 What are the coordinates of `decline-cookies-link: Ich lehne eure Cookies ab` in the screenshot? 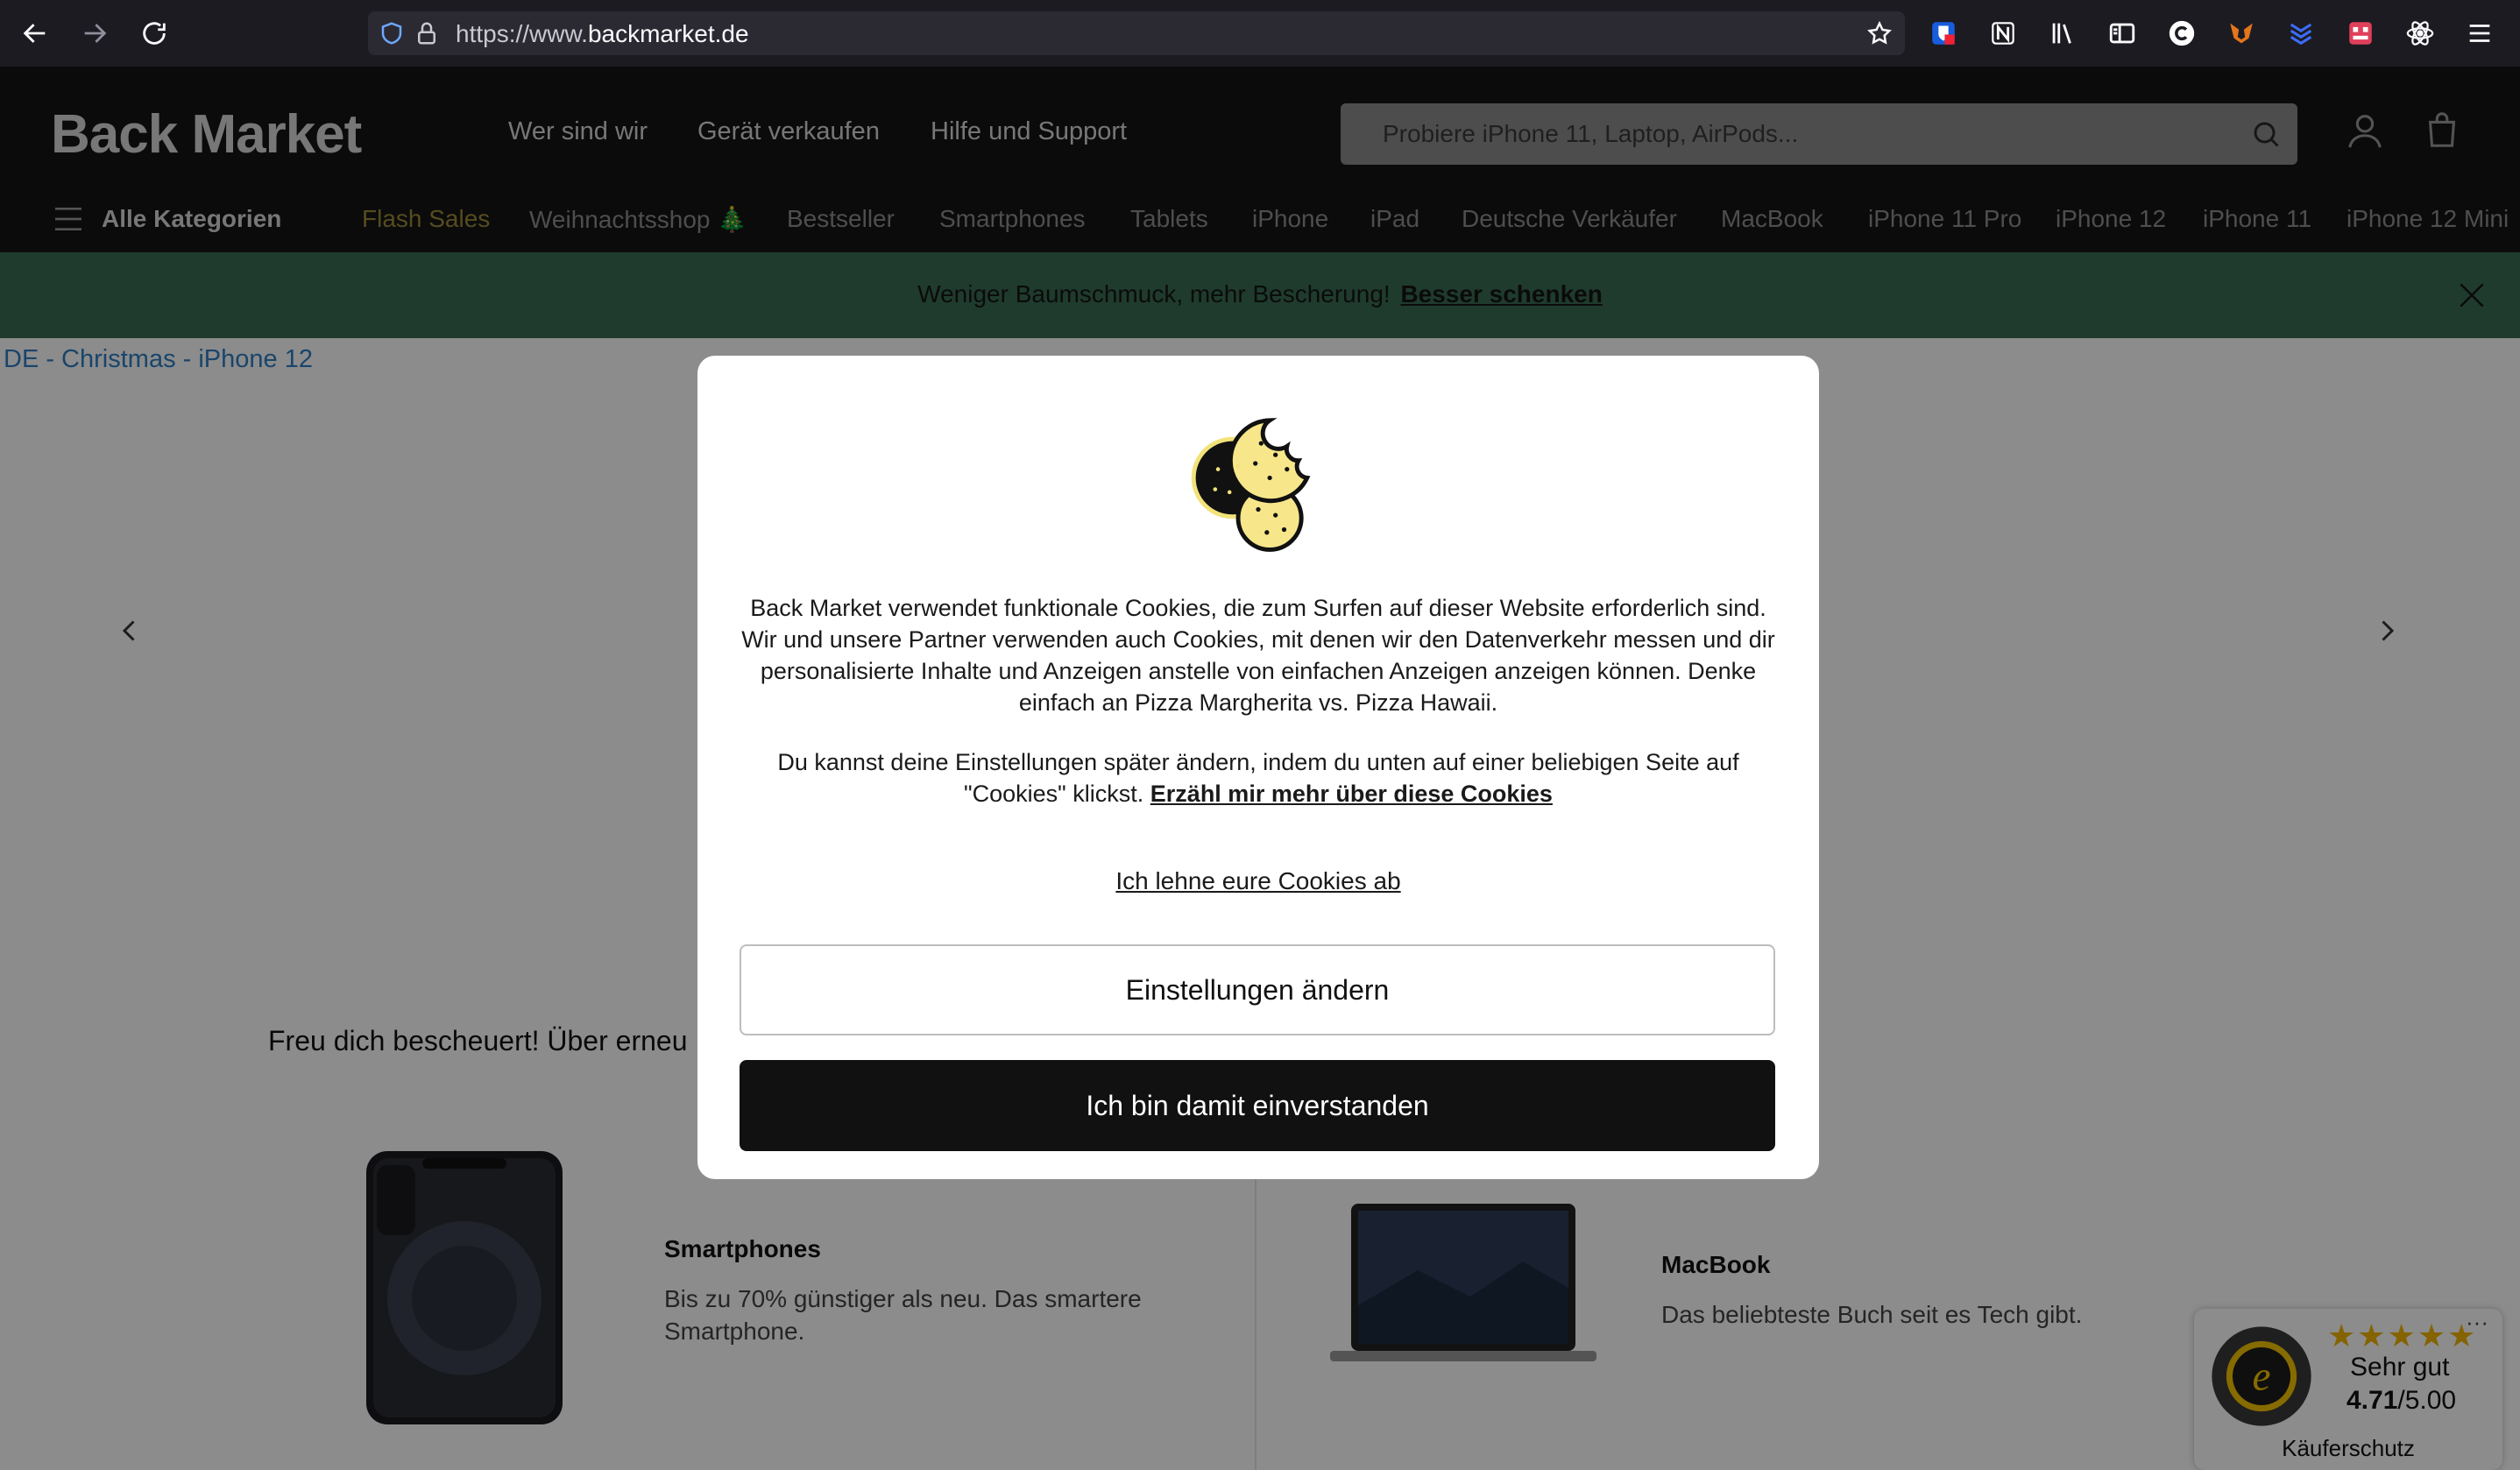 It's located at (1258, 881).